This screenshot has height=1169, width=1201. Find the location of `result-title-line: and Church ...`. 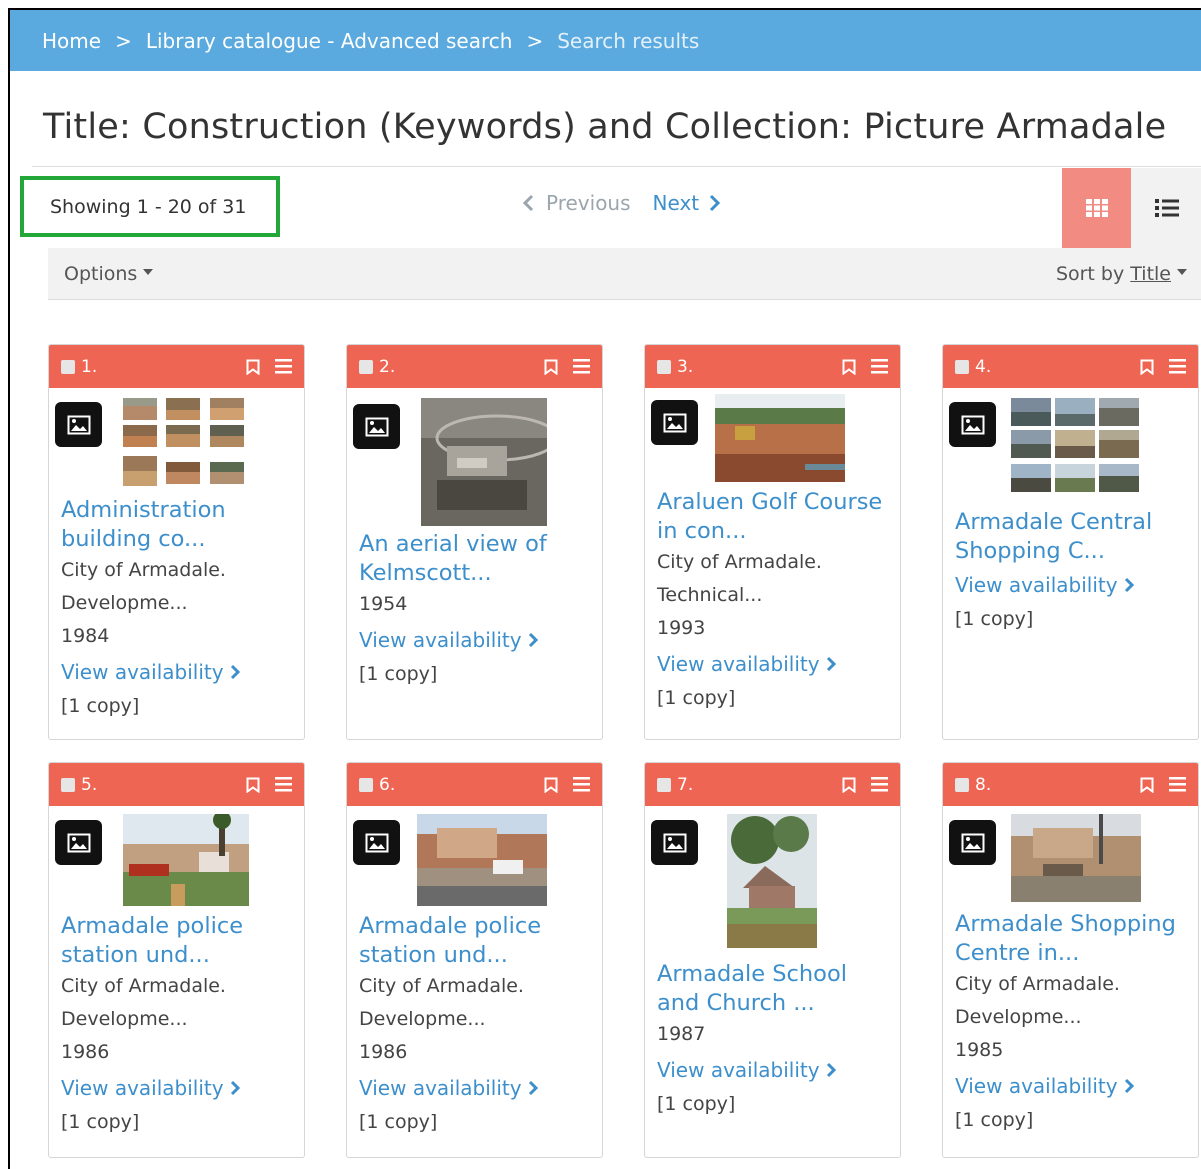

result-title-line: and Church ... is located at coordinates (736, 1003).